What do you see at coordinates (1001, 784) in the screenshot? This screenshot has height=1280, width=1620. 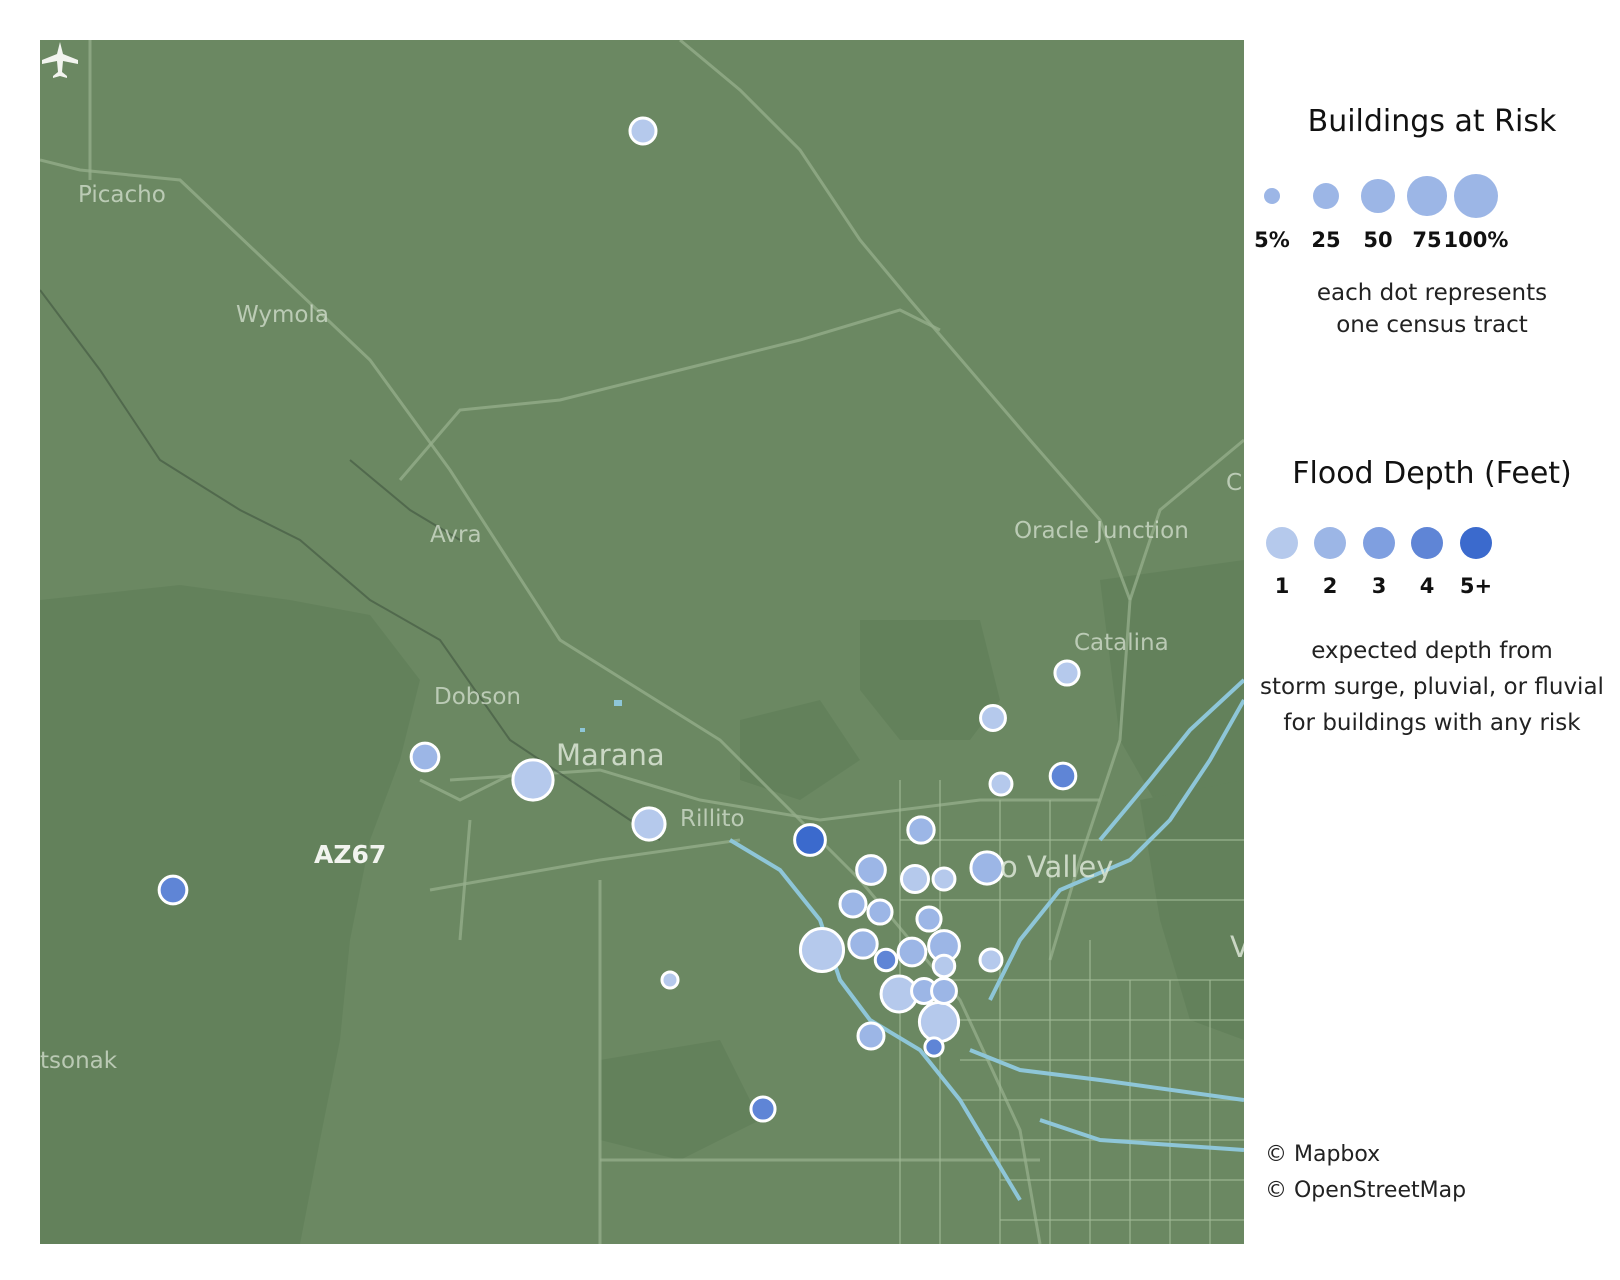 I see `tract-11-dot` at bounding box center [1001, 784].